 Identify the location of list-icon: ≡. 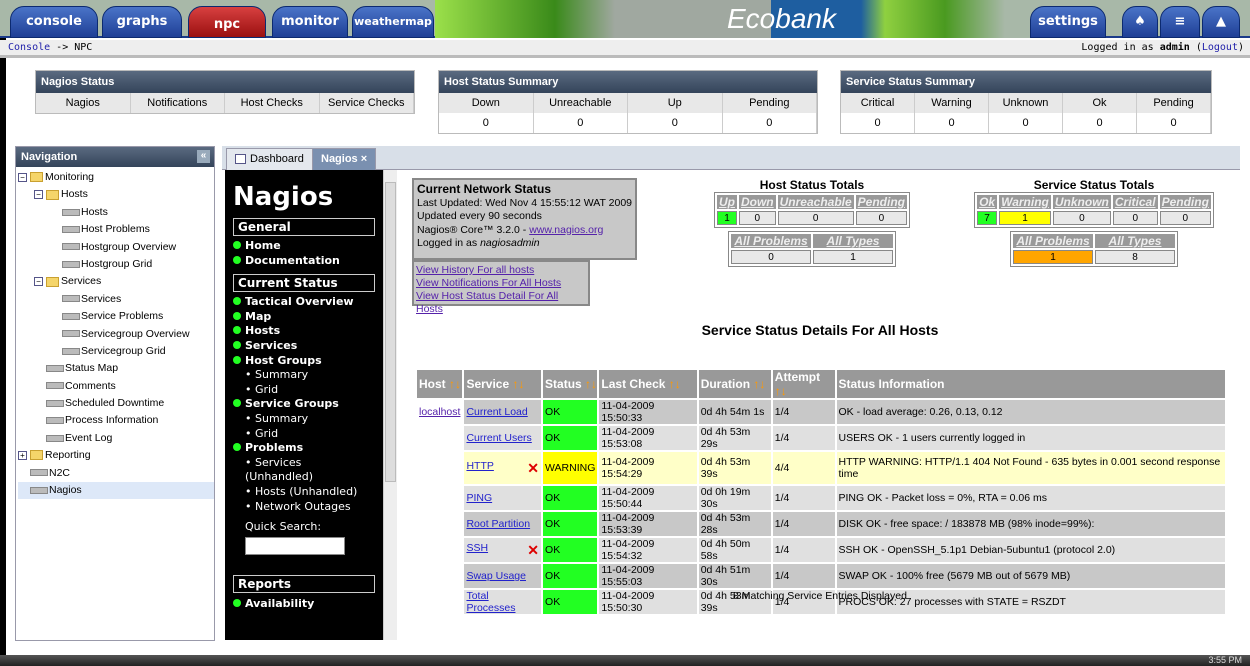
(1180, 22).